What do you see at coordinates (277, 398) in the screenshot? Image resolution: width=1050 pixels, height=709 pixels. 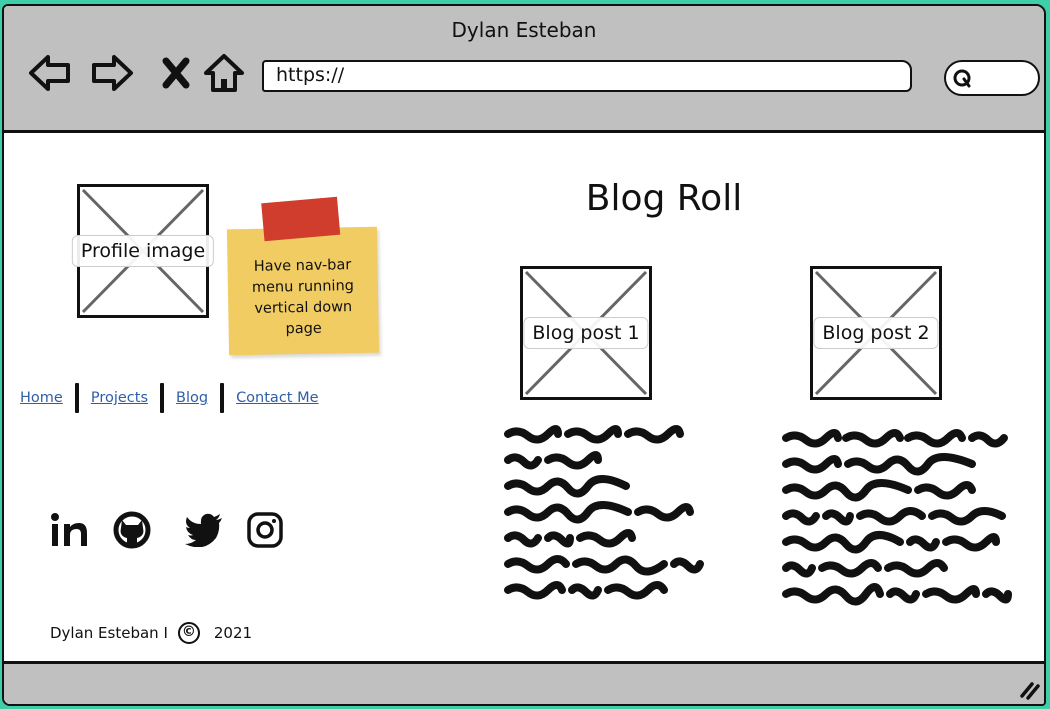 I see `nav-link-contact: Contact Me` at bounding box center [277, 398].